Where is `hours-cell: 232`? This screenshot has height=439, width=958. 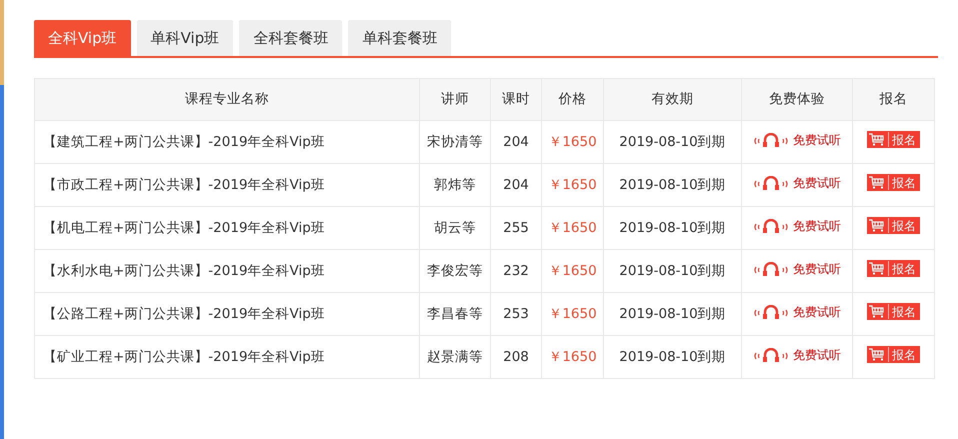 hours-cell: 232 is located at coordinates (516, 271).